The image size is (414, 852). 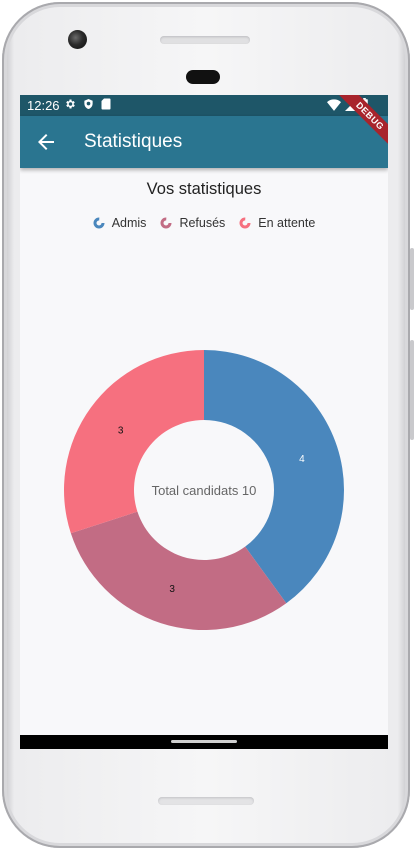 I want to click on slice-value-label: 4, so click(x=302, y=459).